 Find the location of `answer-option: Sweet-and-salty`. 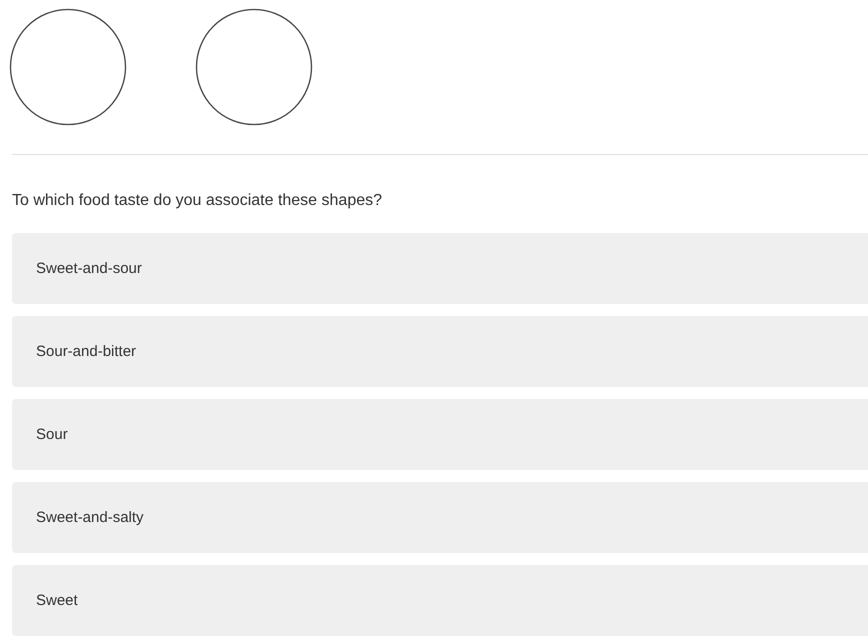

answer-option: Sweet-and-salty is located at coordinates (440, 517).